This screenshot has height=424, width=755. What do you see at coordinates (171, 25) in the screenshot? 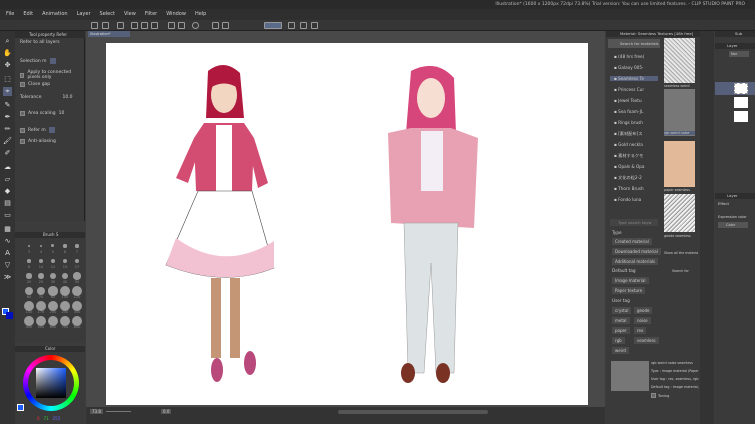
I see `undo-icon` at bounding box center [171, 25].